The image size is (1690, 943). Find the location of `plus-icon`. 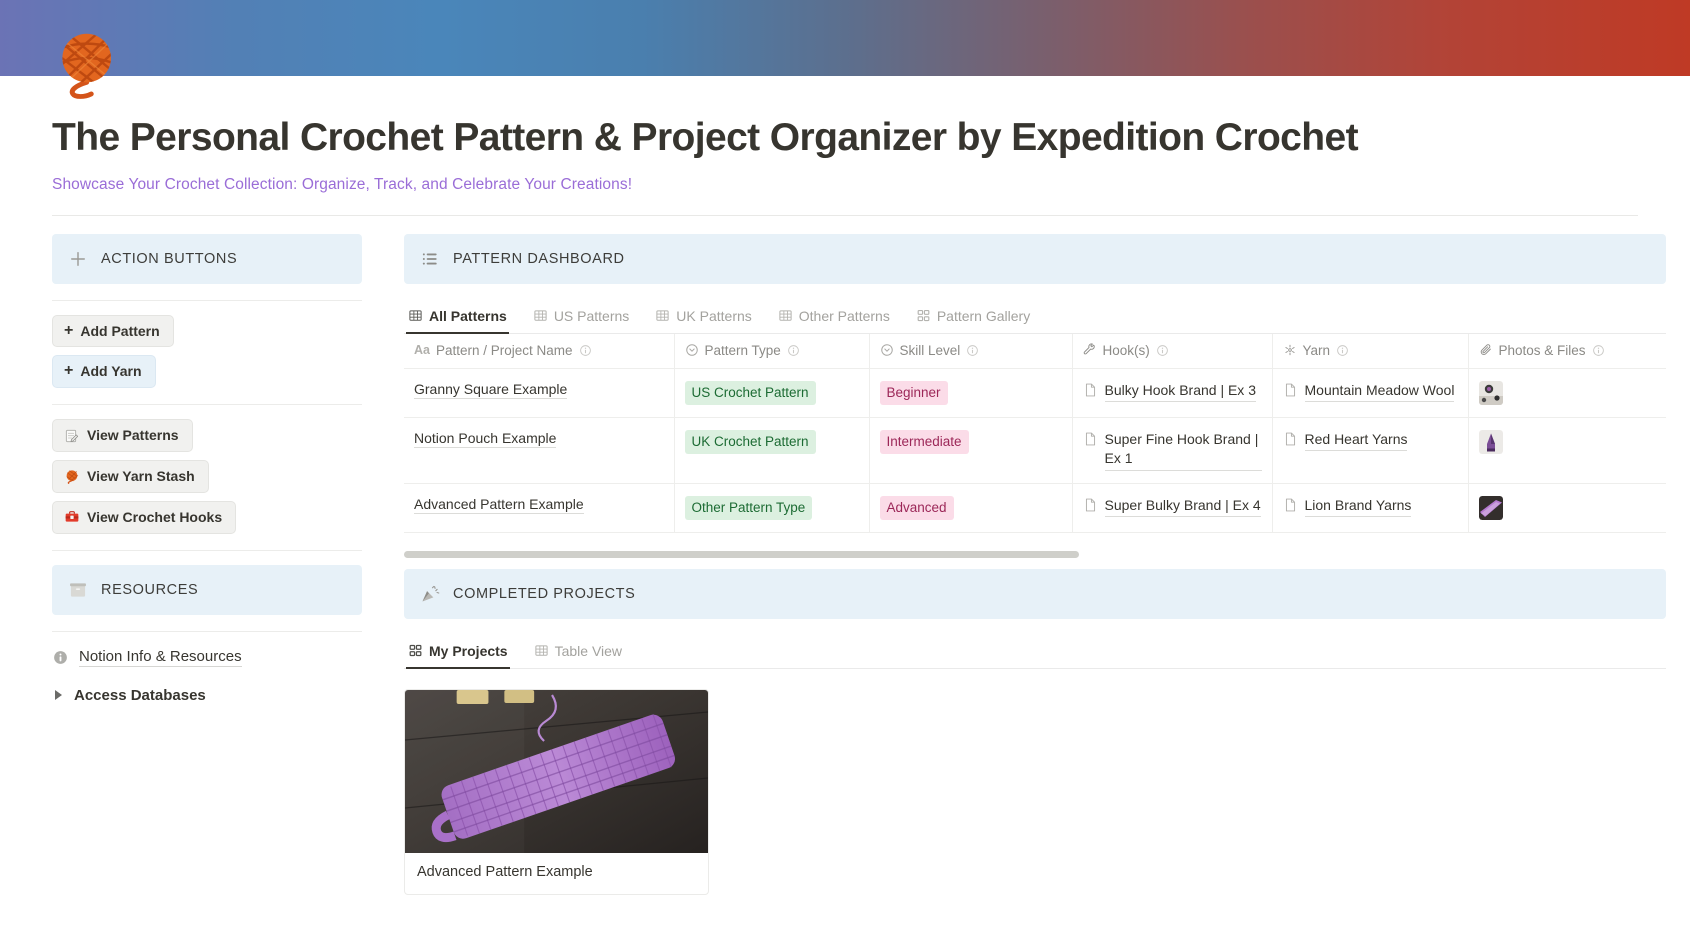

plus-icon is located at coordinates (78, 258).